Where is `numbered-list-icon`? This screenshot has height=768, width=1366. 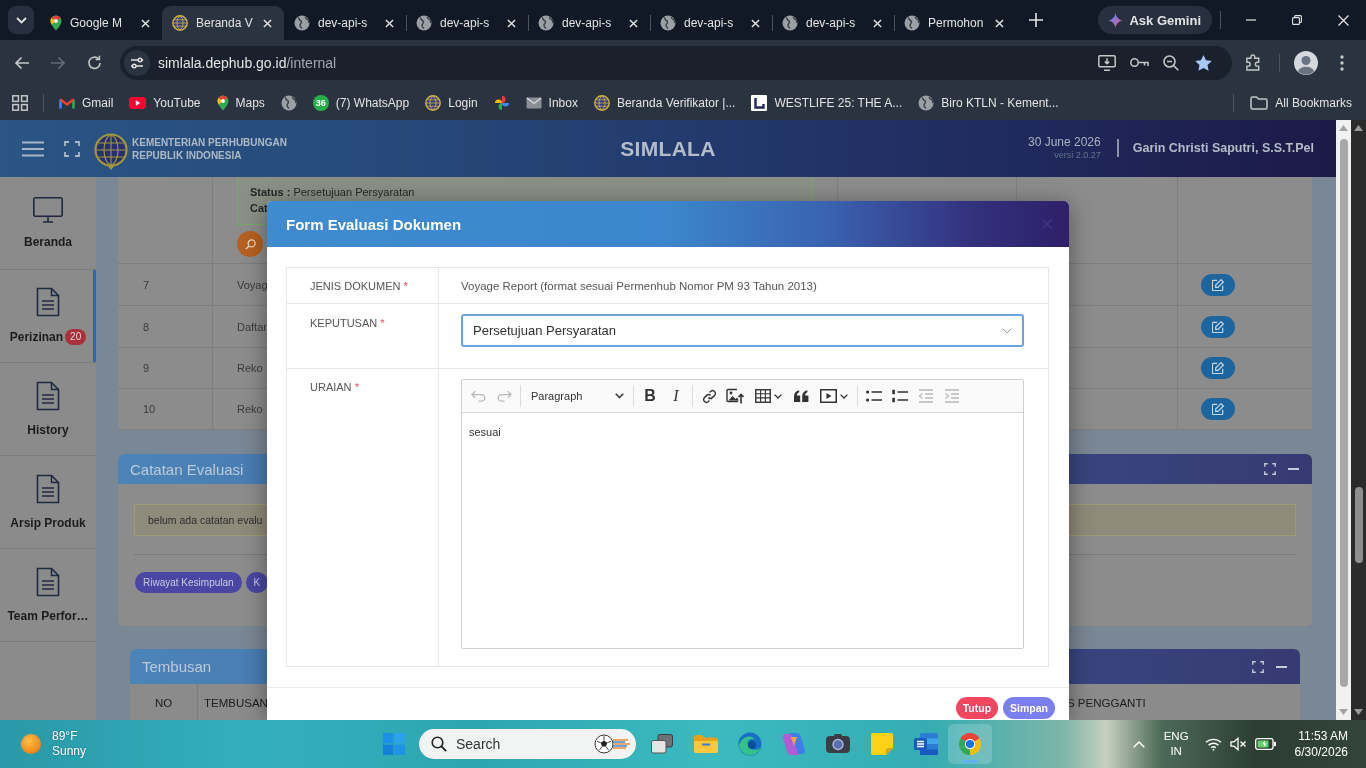 numbered-list-icon is located at coordinates (900, 396).